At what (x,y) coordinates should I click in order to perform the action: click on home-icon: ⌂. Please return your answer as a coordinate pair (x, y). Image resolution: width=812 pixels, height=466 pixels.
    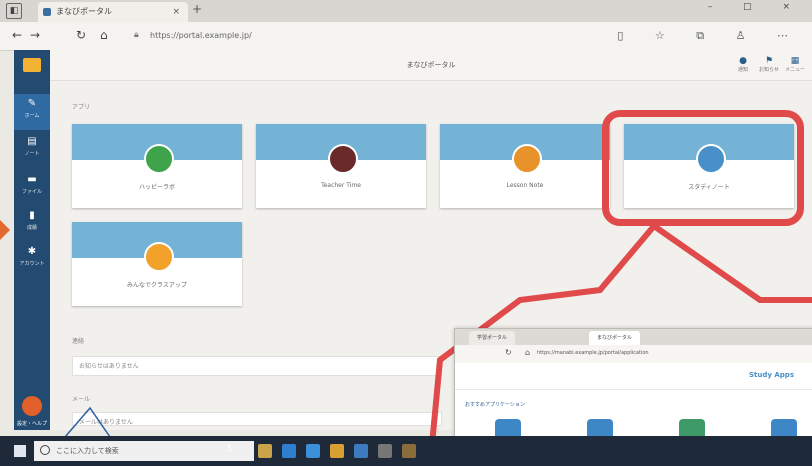
    Looking at the image, I should click on (527, 352).